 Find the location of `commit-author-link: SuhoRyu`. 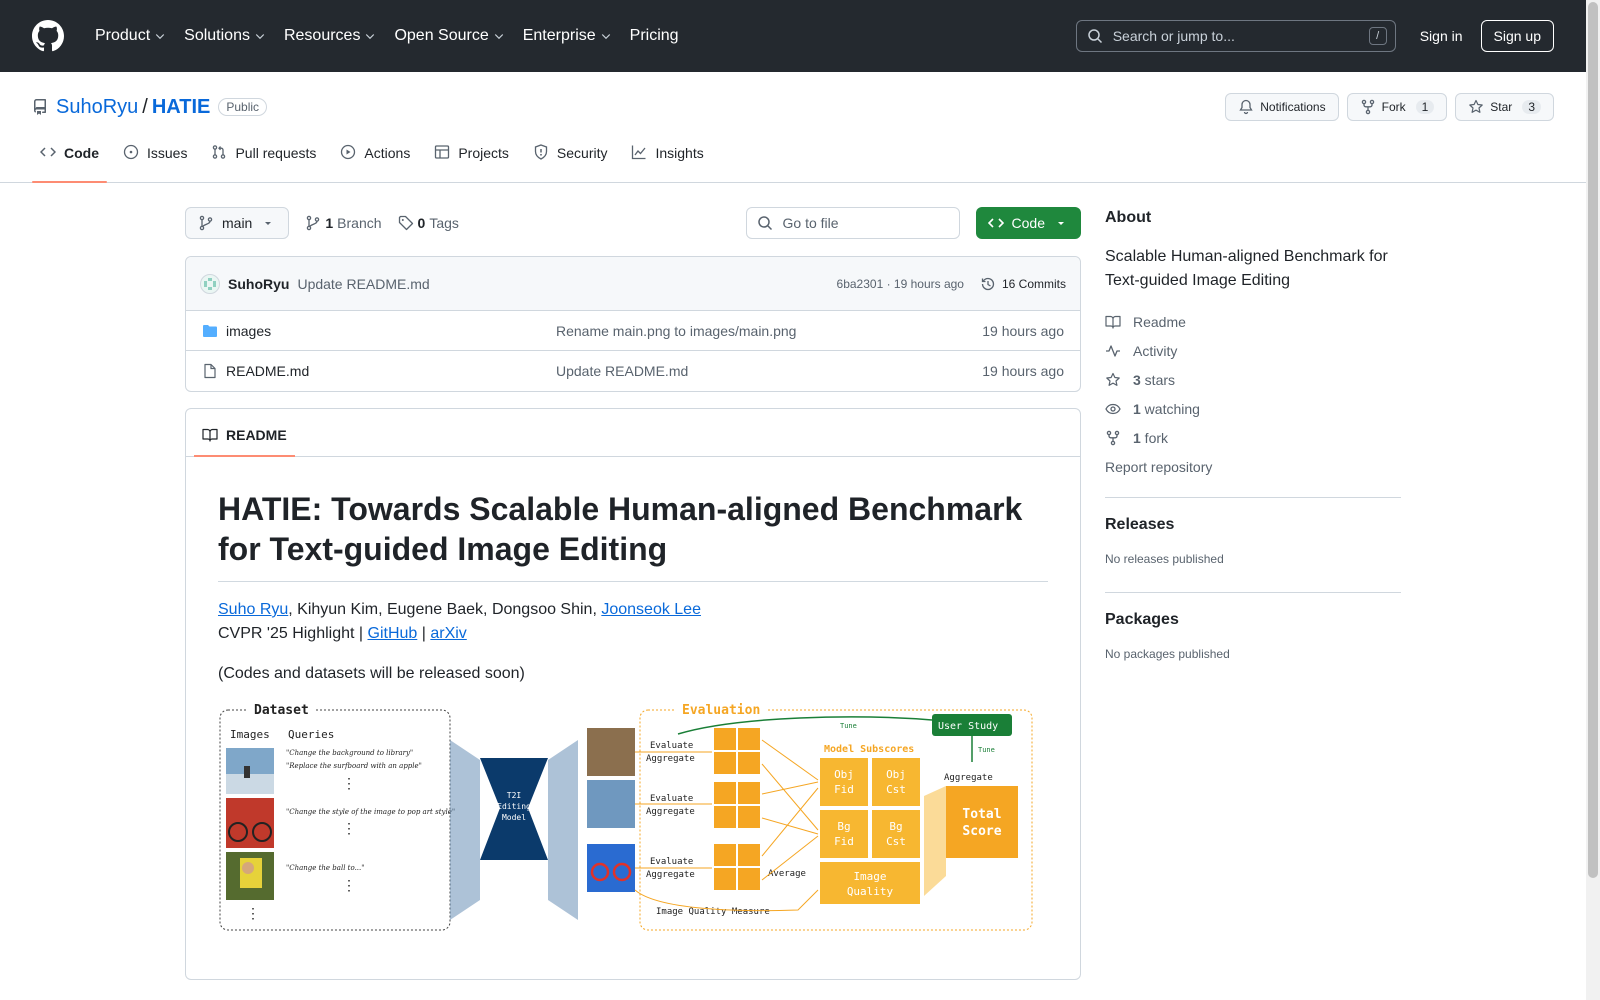

commit-author-link: SuhoRyu is located at coordinates (258, 284).